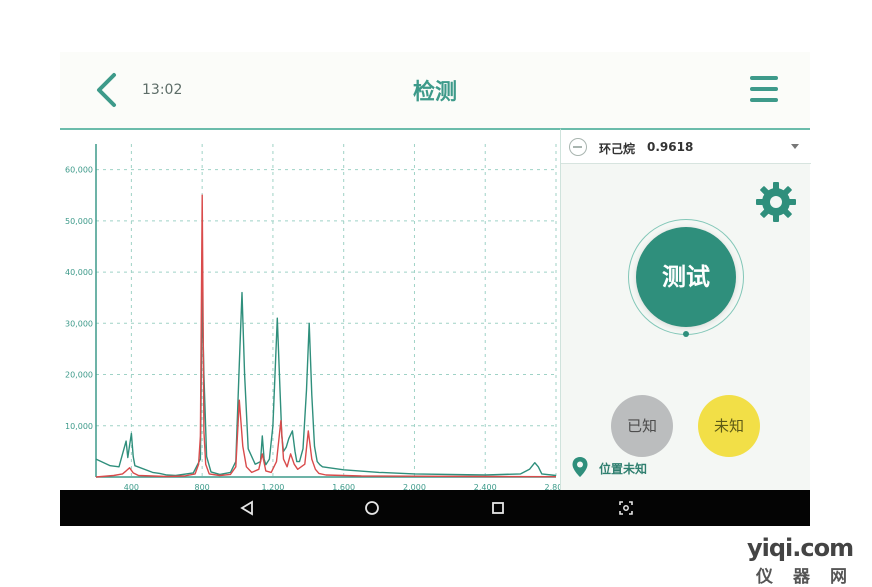  What do you see at coordinates (686, 277) in the screenshot?
I see `test-button: 测试` at bounding box center [686, 277].